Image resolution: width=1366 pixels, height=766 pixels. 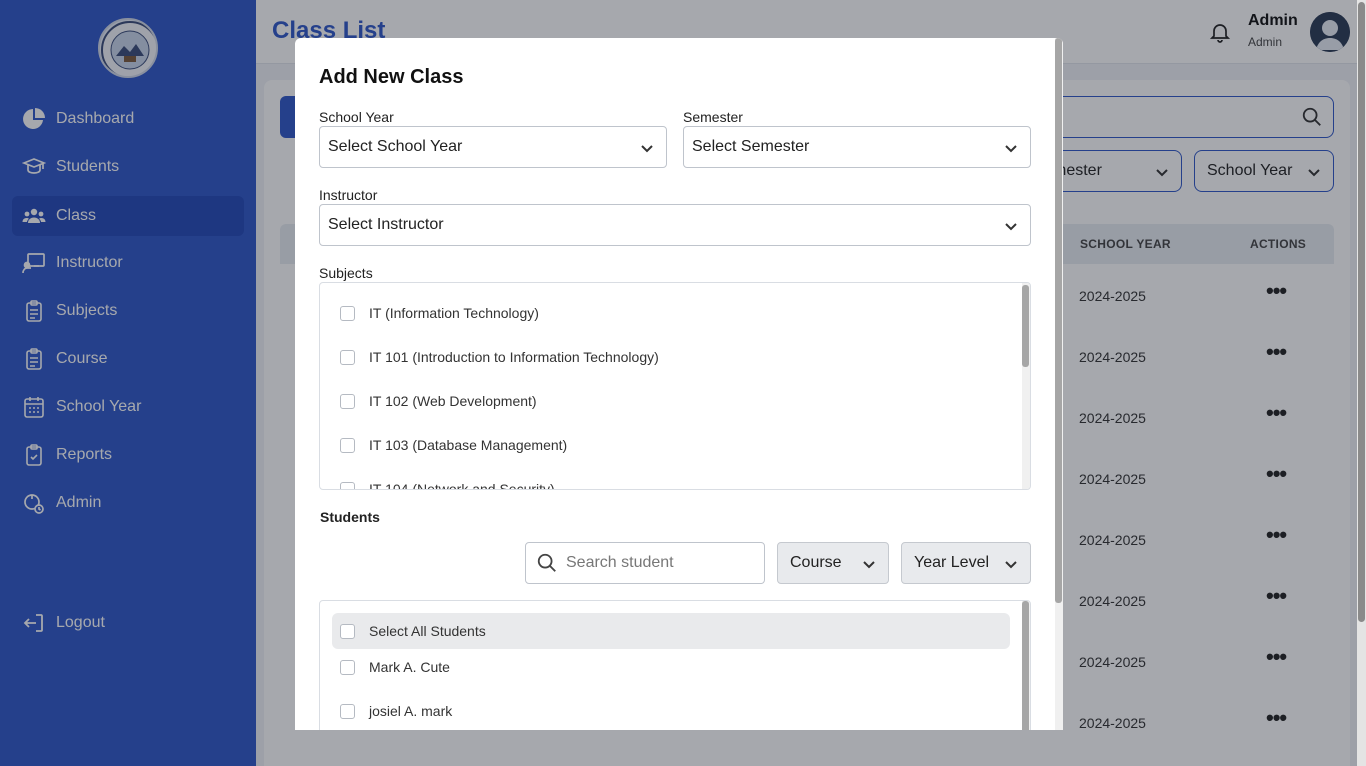 What do you see at coordinates (1361, 312) in the screenshot?
I see `page-scrollbar-thumb` at bounding box center [1361, 312].